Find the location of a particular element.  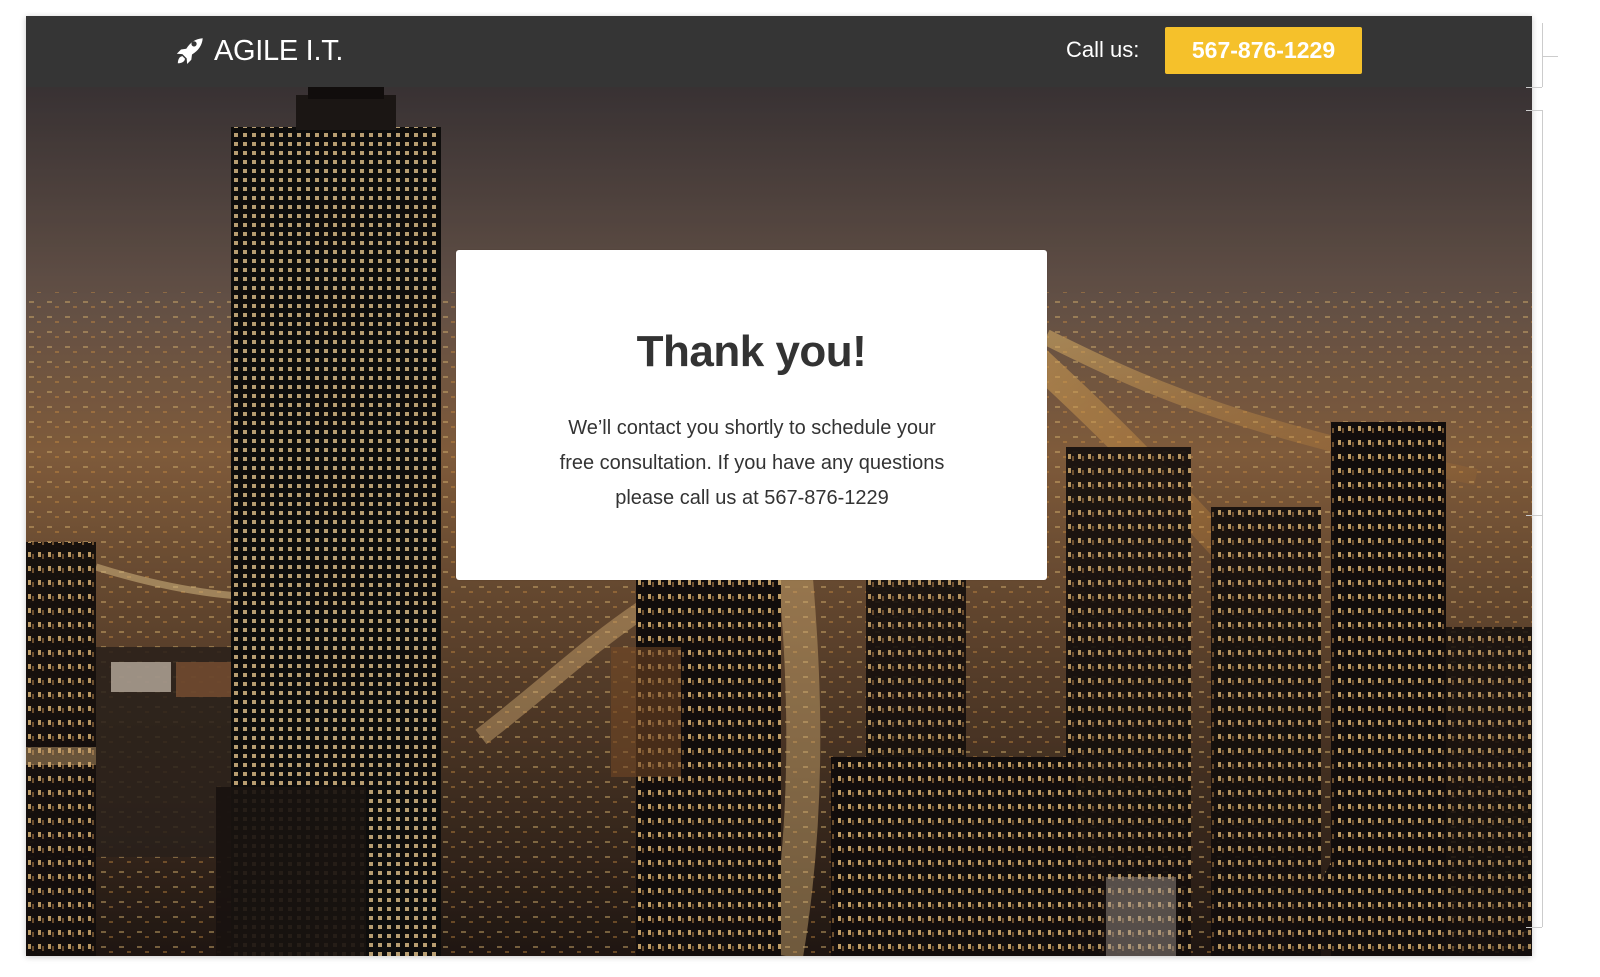

message-line: please call us at 567-876-1229 is located at coordinates (752, 498).